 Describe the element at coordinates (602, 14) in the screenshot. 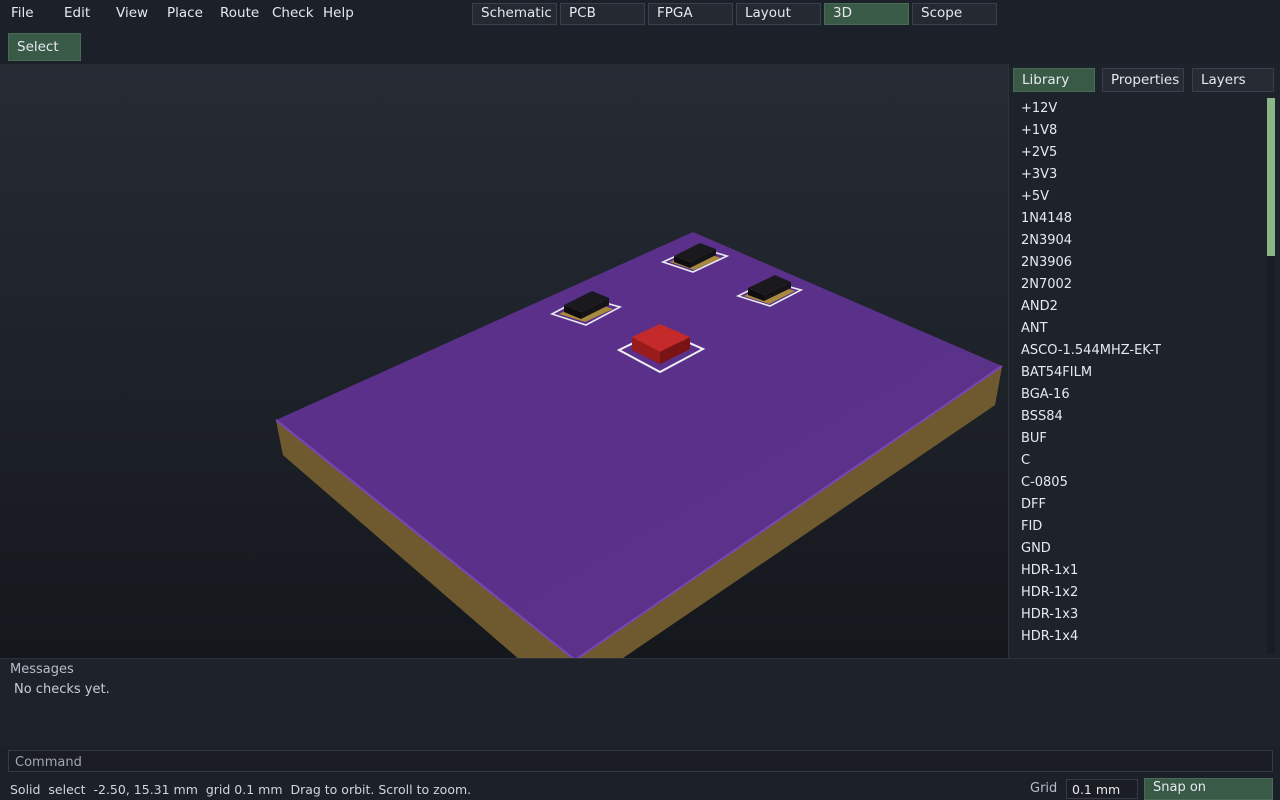

I see `tab-pcb: PCB` at that location.